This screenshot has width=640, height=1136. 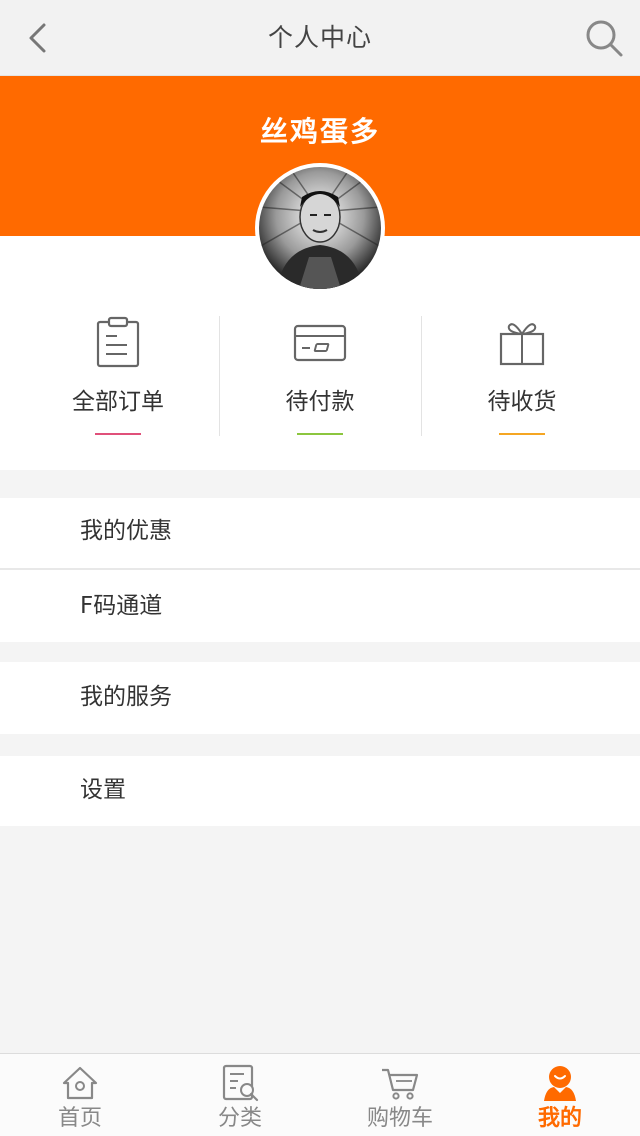 What do you see at coordinates (320, 791) in the screenshot?
I see `menu-item-settings: 设置` at bounding box center [320, 791].